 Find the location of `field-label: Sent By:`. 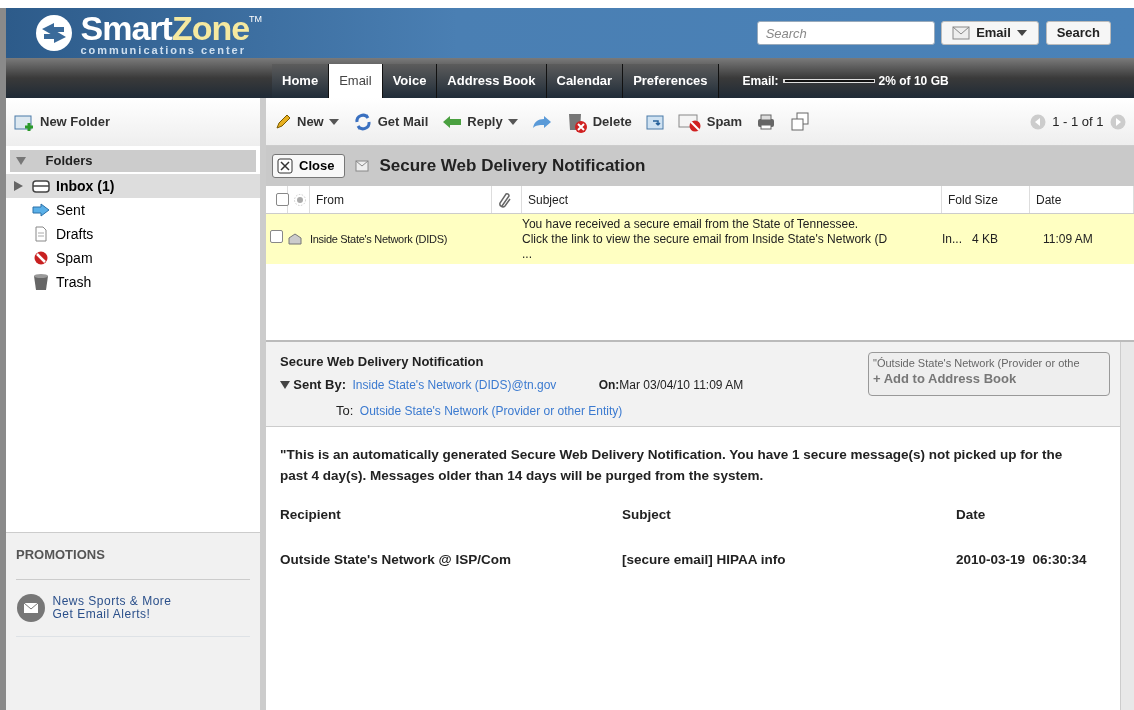

field-label: Sent By: is located at coordinates (319, 384).